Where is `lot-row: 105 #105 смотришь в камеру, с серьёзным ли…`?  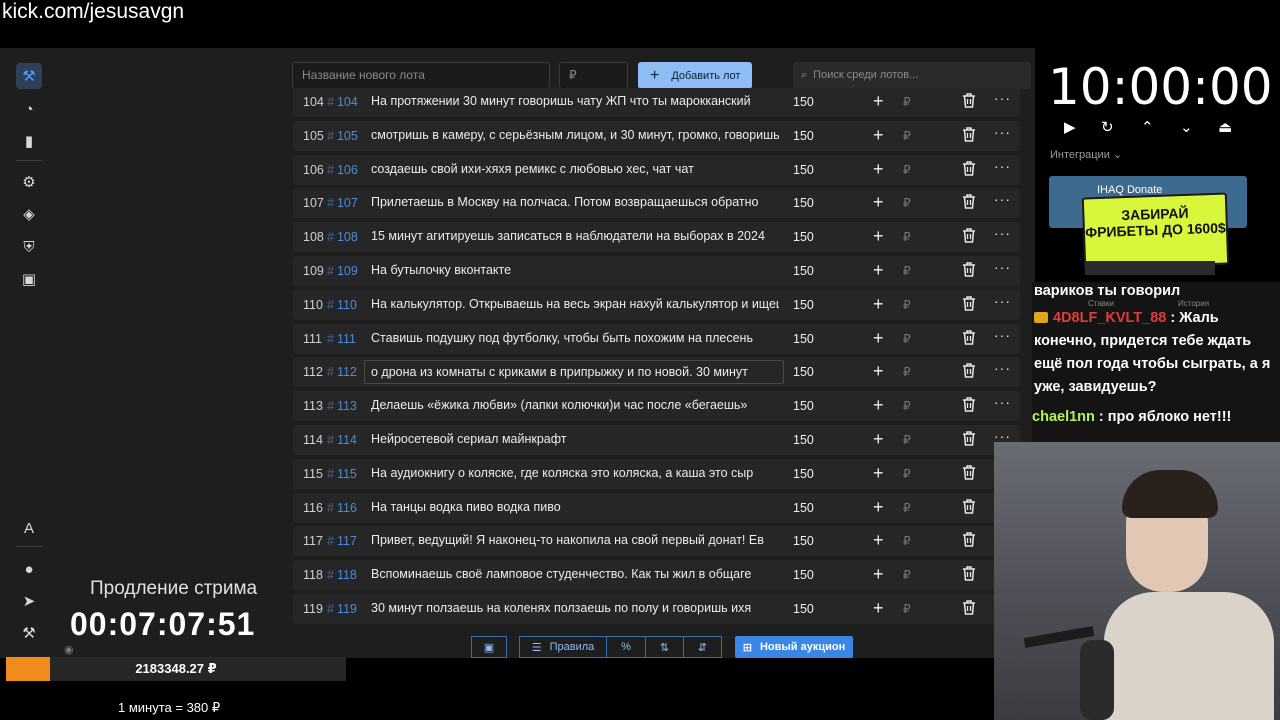
lot-row: 105 #105 смотришь в камеру, с серьёзным ли… is located at coordinates (656, 135).